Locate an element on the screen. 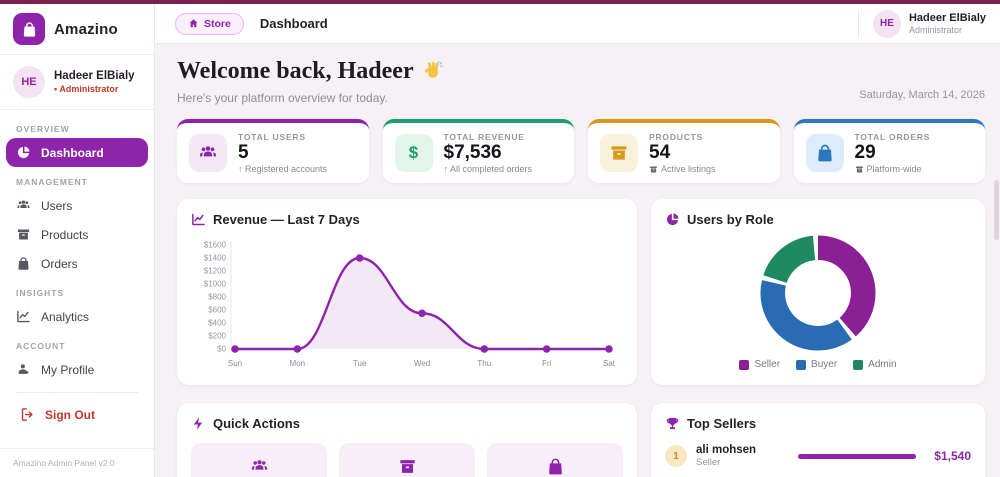 The width and height of the screenshot is (1000, 477). home-icon is located at coordinates (193, 23).